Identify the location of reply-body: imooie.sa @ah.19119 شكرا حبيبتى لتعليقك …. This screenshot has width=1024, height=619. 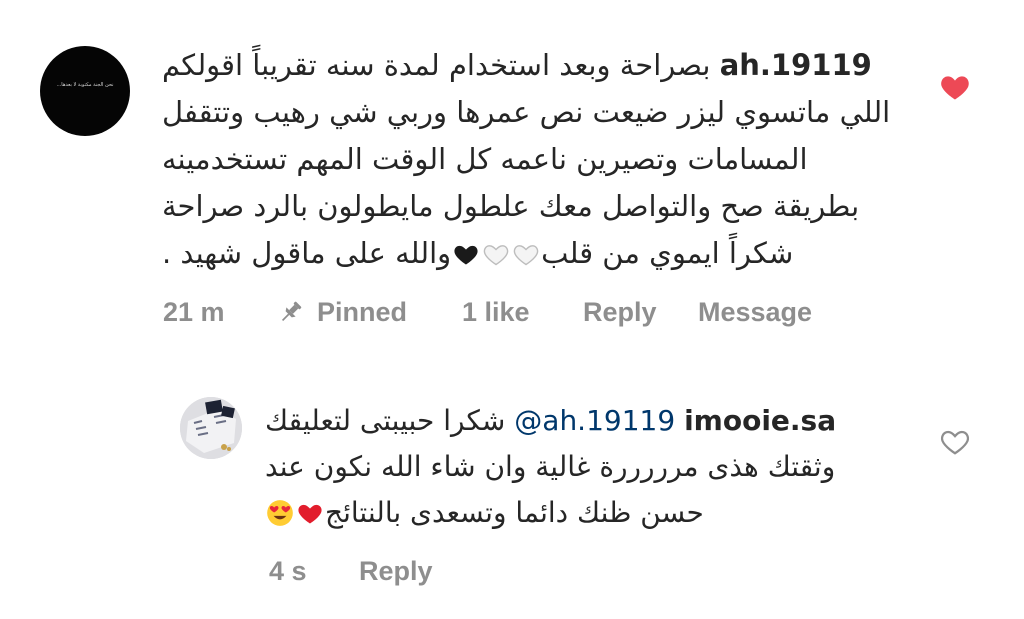
(575, 467).